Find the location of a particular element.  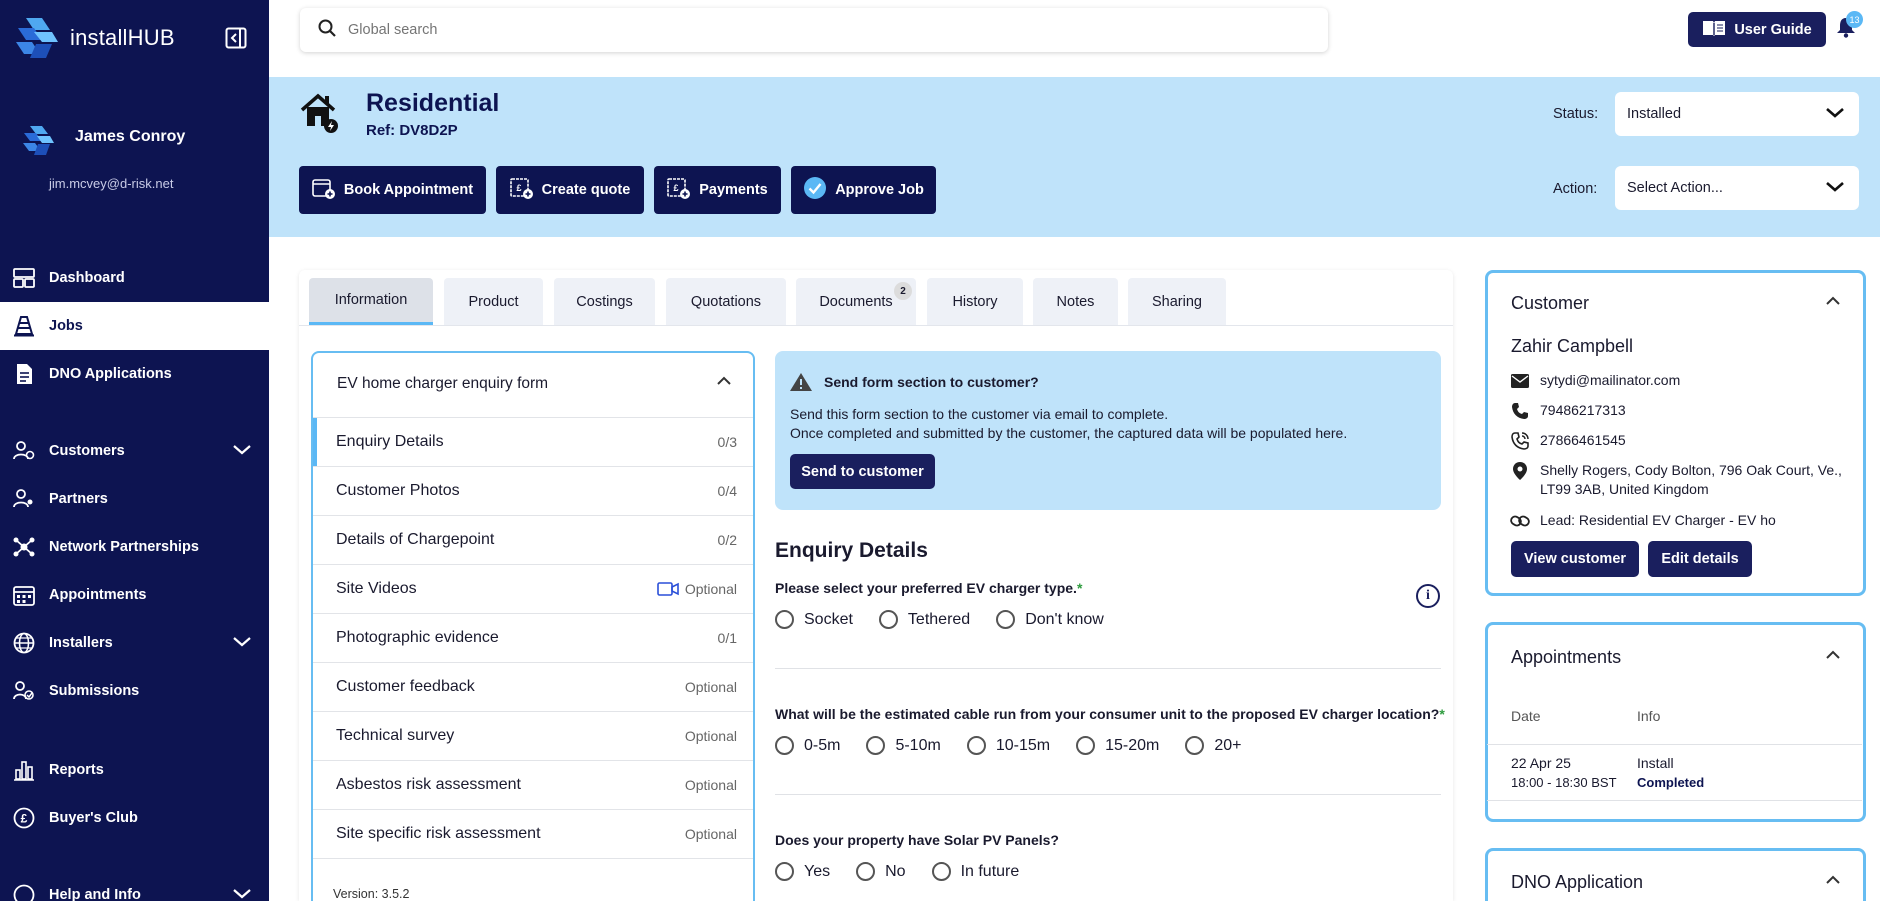

customer-phone: 79486217313 is located at coordinates (1583, 411).